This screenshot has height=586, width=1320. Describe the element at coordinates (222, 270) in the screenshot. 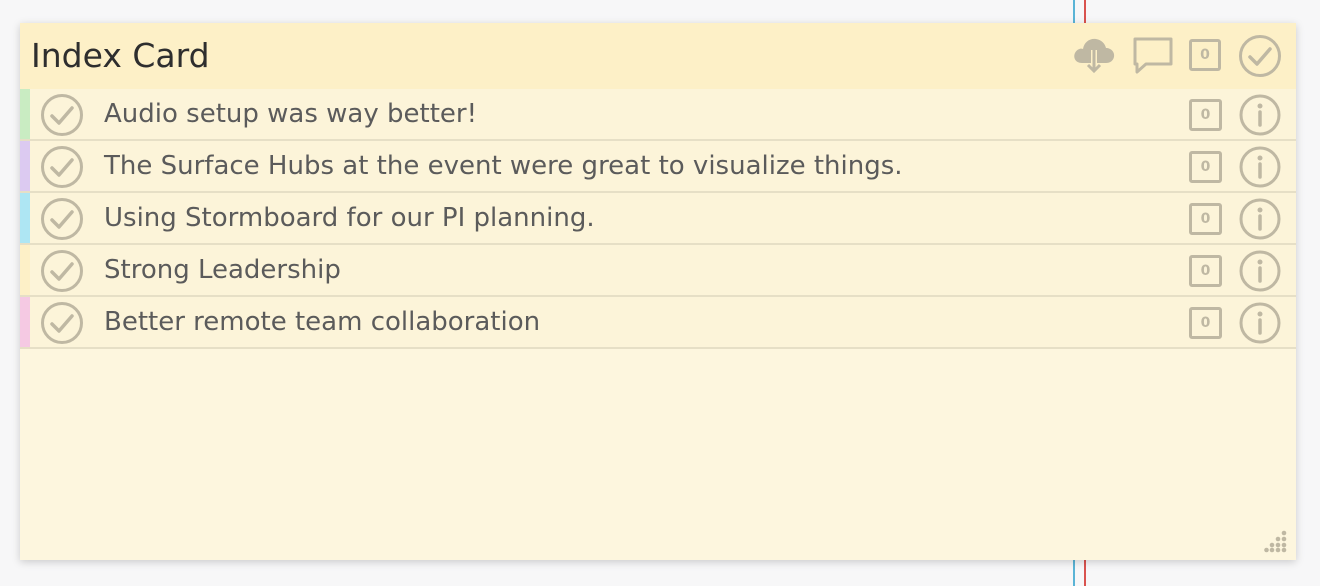

I see `list-item-text: Strong Leadership` at that location.